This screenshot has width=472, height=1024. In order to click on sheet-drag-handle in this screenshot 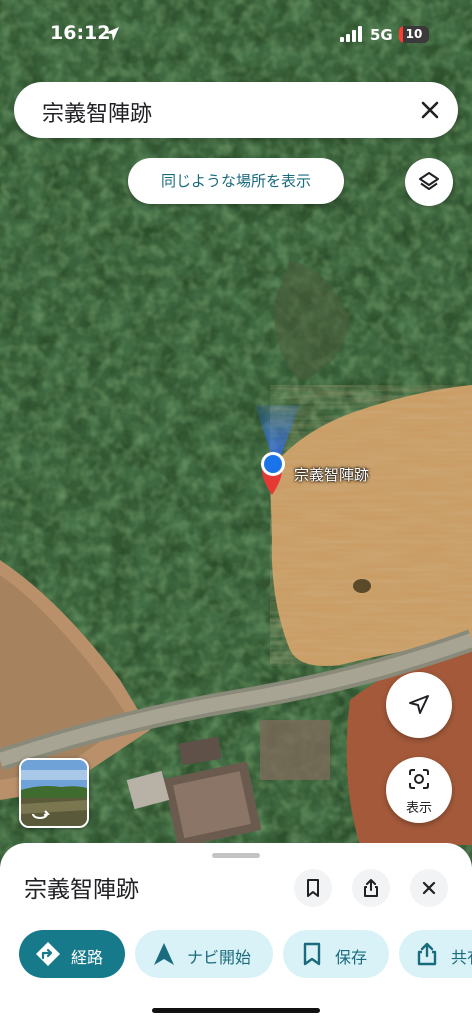, I will do `click(236, 855)`.